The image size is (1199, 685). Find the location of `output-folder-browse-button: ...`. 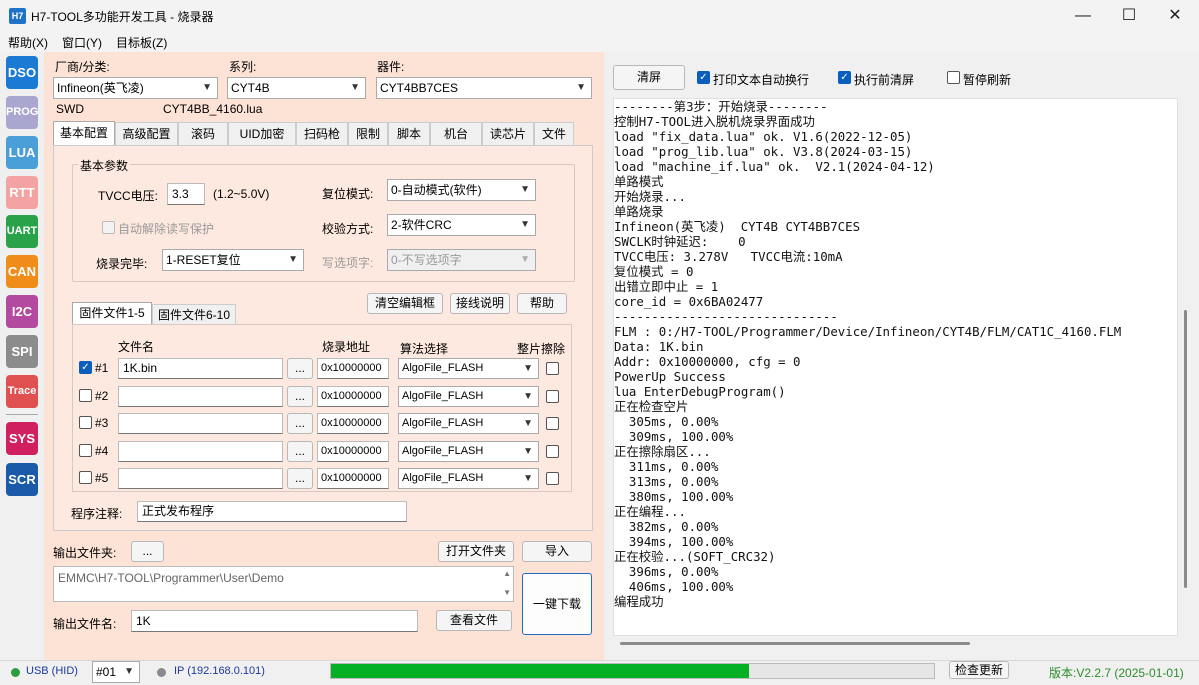

output-folder-browse-button: ... is located at coordinates (147, 551).